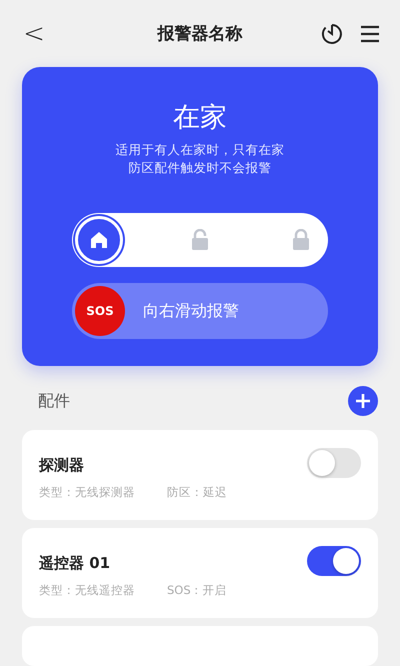 This screenshot has height=666, width=400. What do you see at coordinates (100, 311) in the screenshot?
I see `sos-button: SOS` at bounding box center [100, 311].